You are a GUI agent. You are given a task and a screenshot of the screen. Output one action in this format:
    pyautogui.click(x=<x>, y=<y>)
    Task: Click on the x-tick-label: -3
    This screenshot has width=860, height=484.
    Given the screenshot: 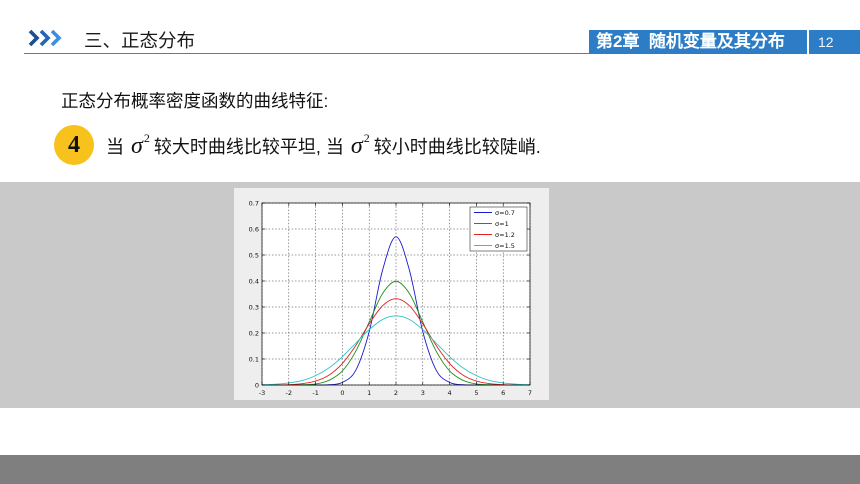 What is the action you would take?
    pyautogui.click(x=262, y=393)
    